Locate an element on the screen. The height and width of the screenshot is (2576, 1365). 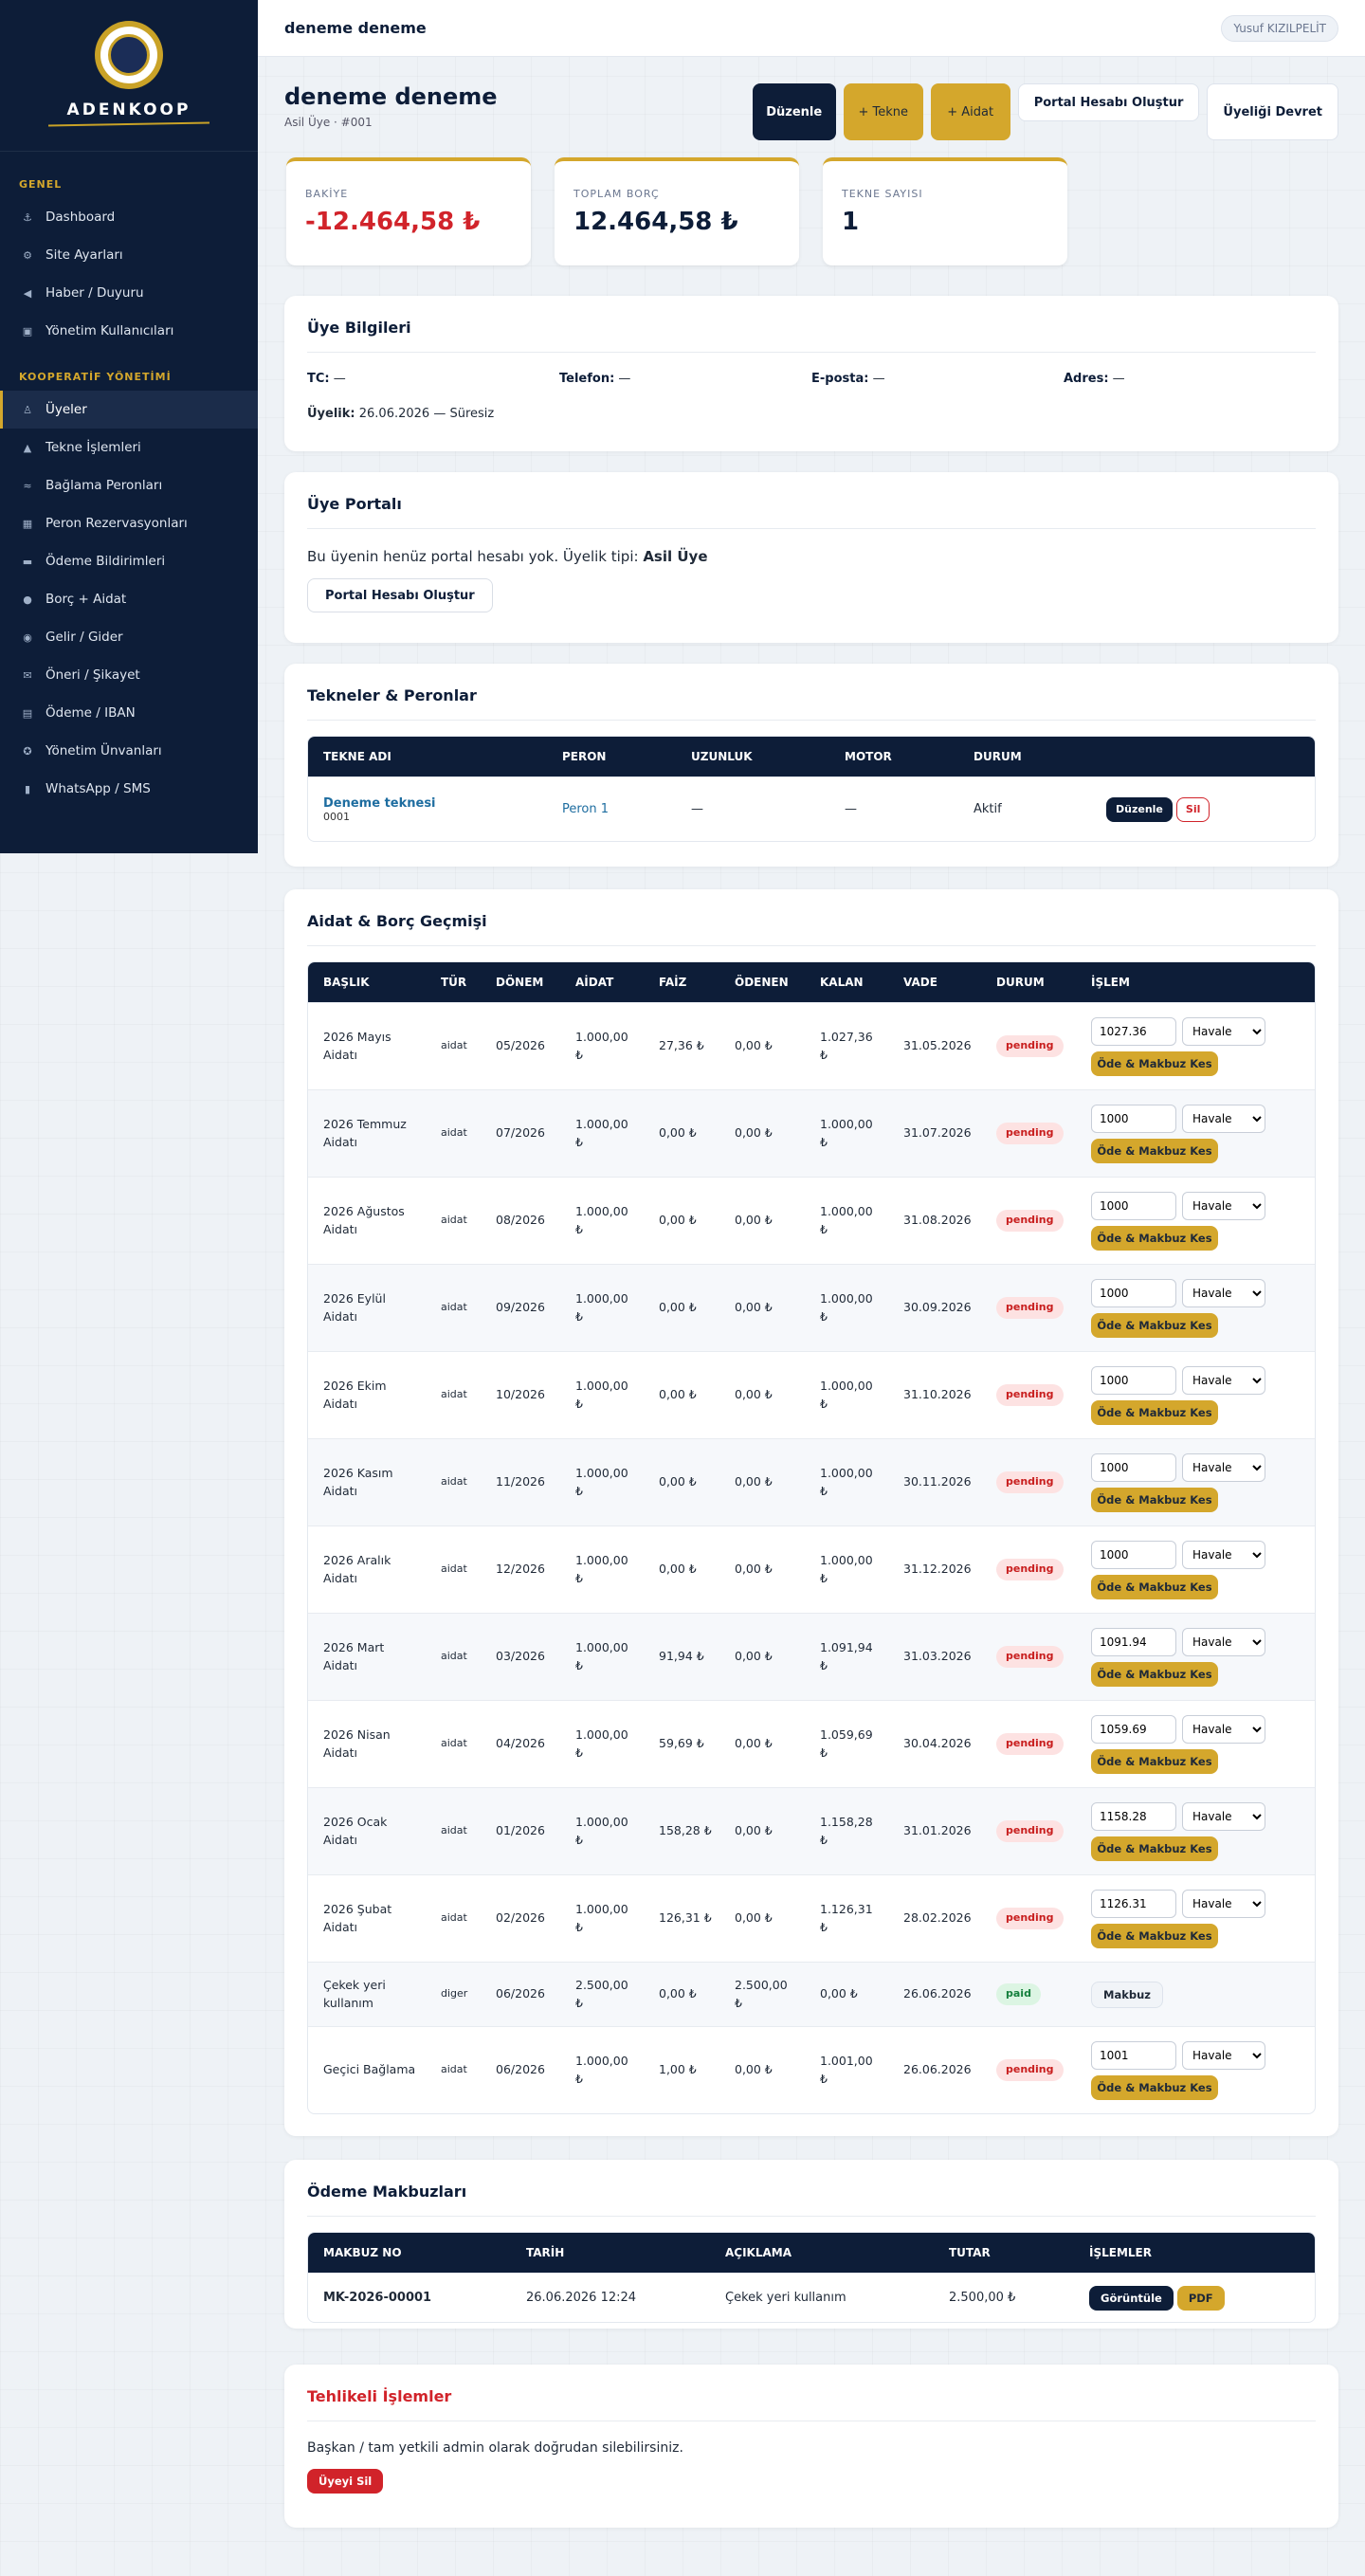
sidebar-item: ▲ Tekne İşlemleri is located at coordinates (129, 447).